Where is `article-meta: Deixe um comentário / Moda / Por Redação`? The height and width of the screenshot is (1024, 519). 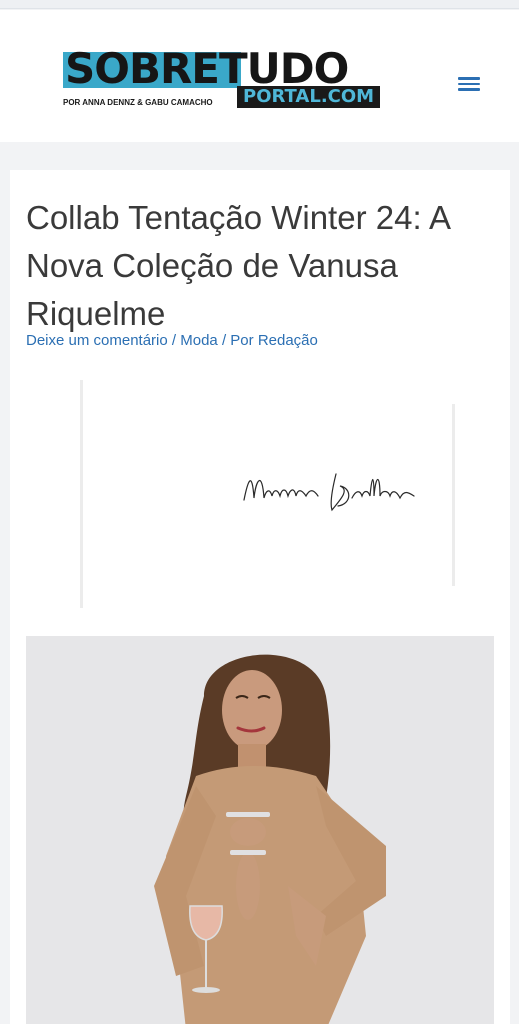 article-meta: Deixe um comentário / Moda / Por Redação is located at coordinates (172, 340).